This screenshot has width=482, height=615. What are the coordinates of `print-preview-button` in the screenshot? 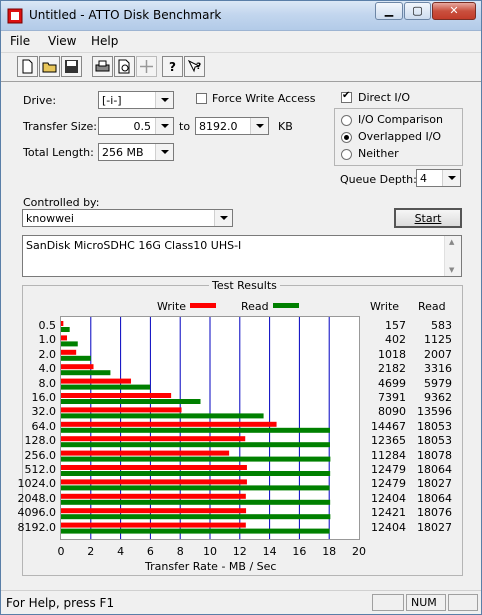 It's located at (124, 66).